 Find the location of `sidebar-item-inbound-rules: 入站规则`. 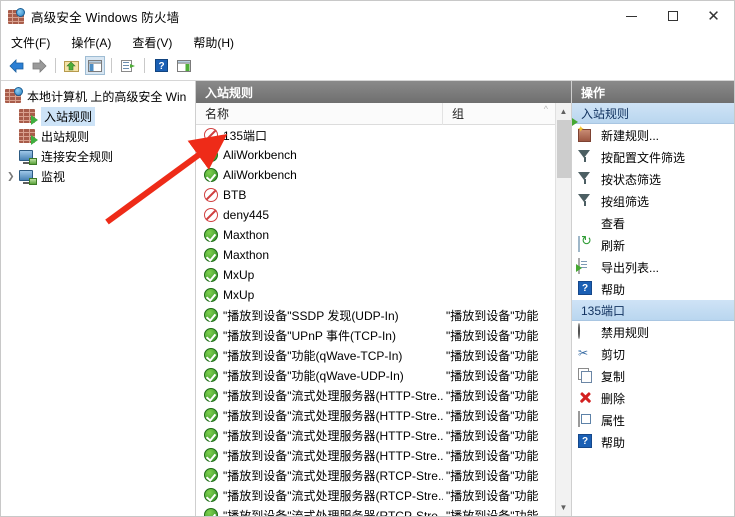

sidebar-item-inbound-rules: 入站规则 is located at coordinates (98, 116).